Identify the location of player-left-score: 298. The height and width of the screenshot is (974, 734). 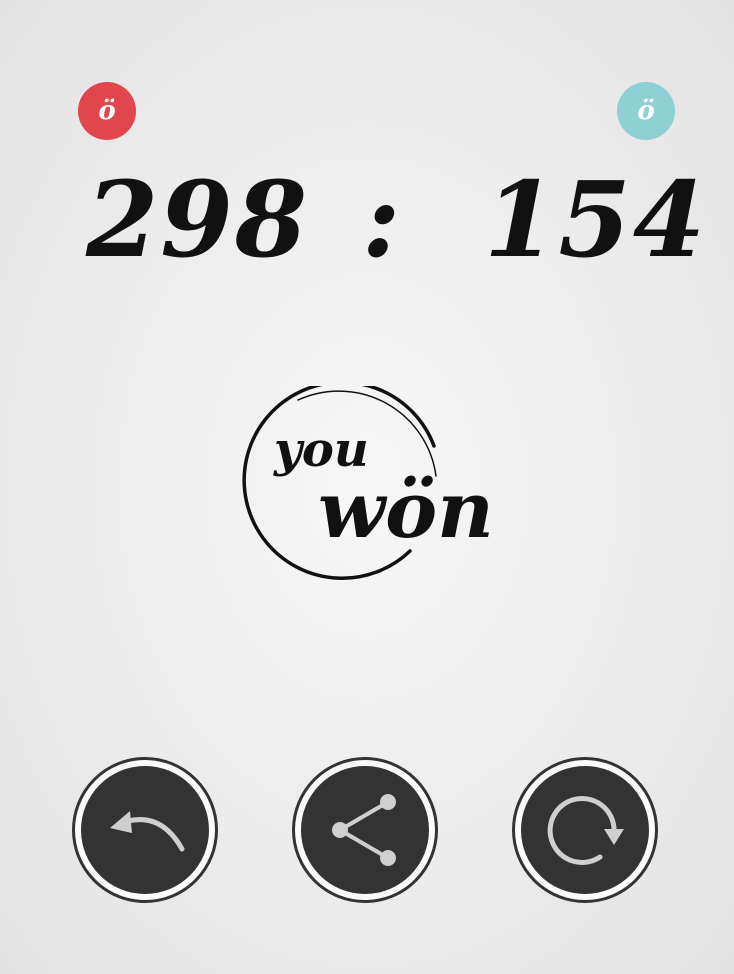
(198, 219).